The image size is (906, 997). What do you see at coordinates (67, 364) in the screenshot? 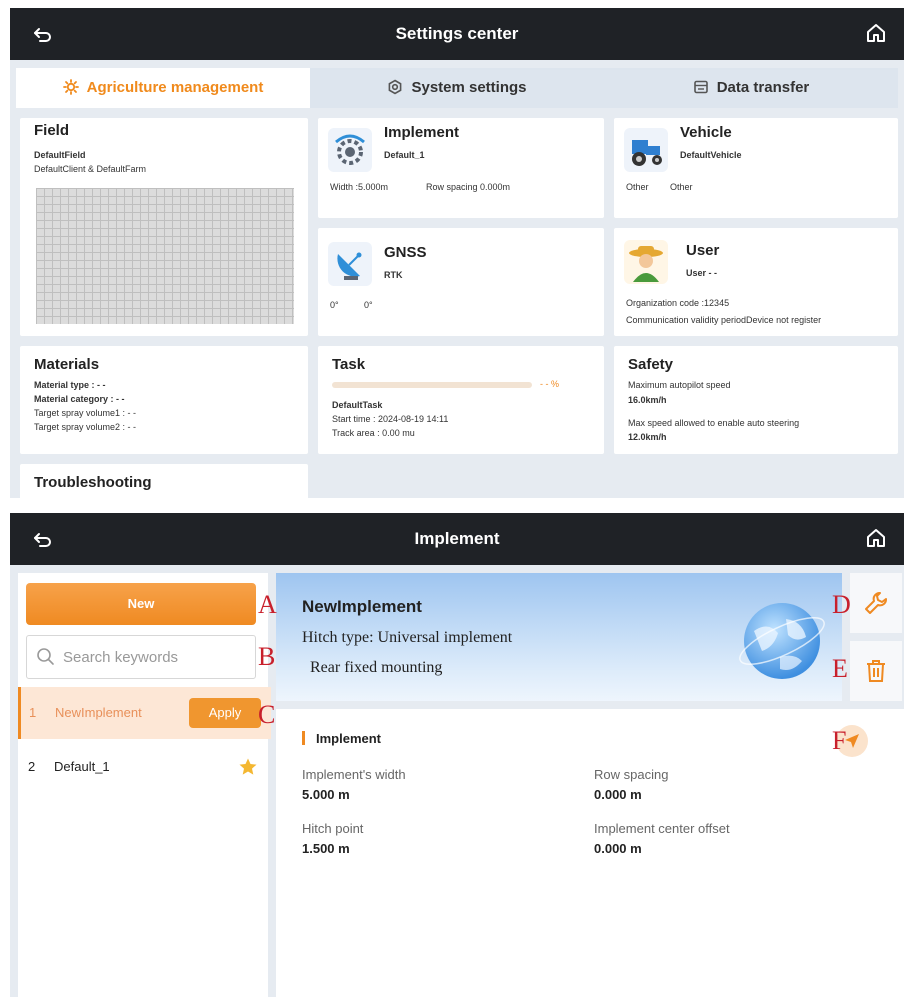
I see `card-title: Materials` at bounding box center [67, 364].